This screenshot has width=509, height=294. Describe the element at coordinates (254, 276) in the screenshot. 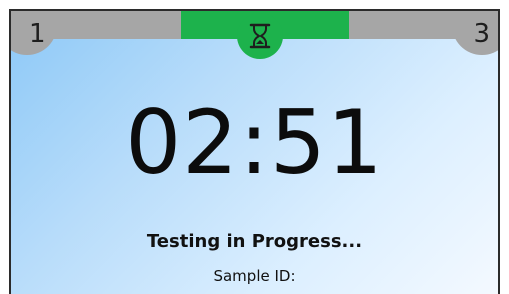

I see `sample-id-label: Sample ID:` at that location.